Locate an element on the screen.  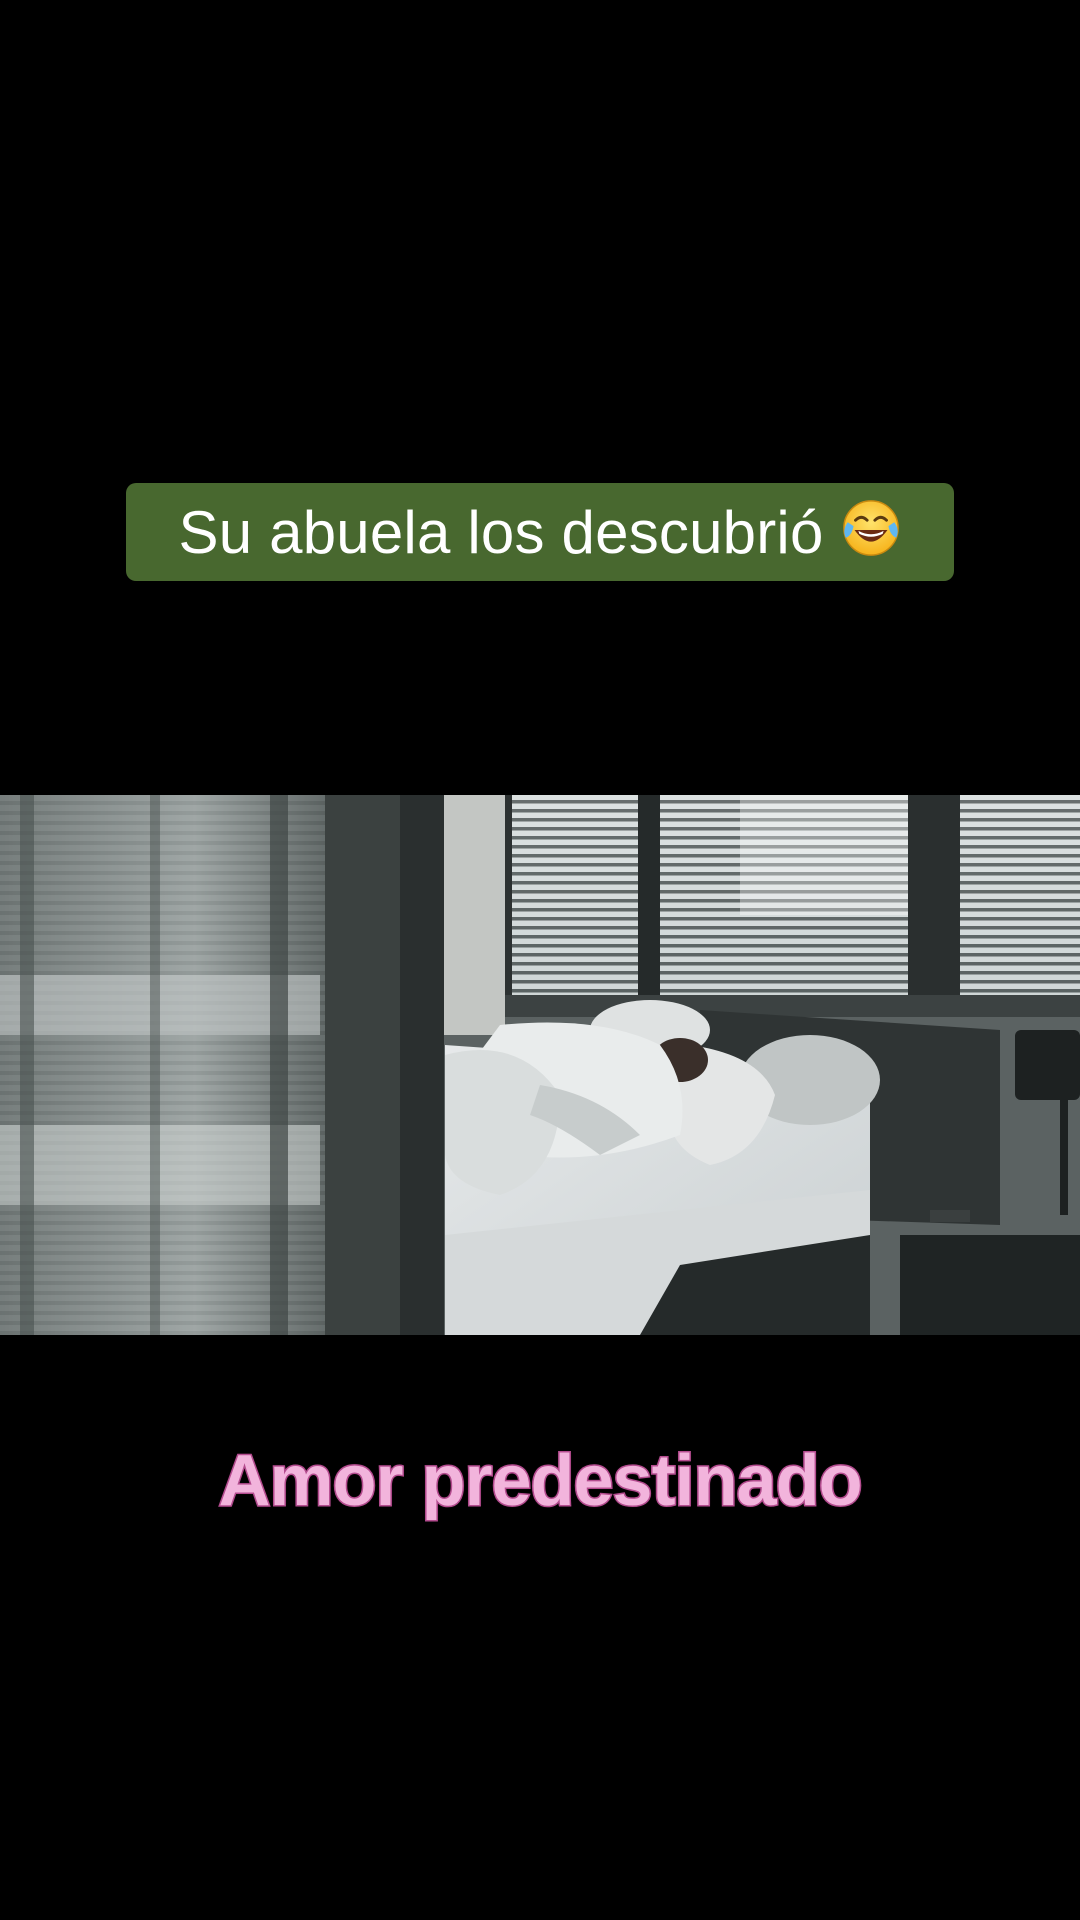
show-title-overlay: Amor predestinado is located at coordinates (540, 1481).